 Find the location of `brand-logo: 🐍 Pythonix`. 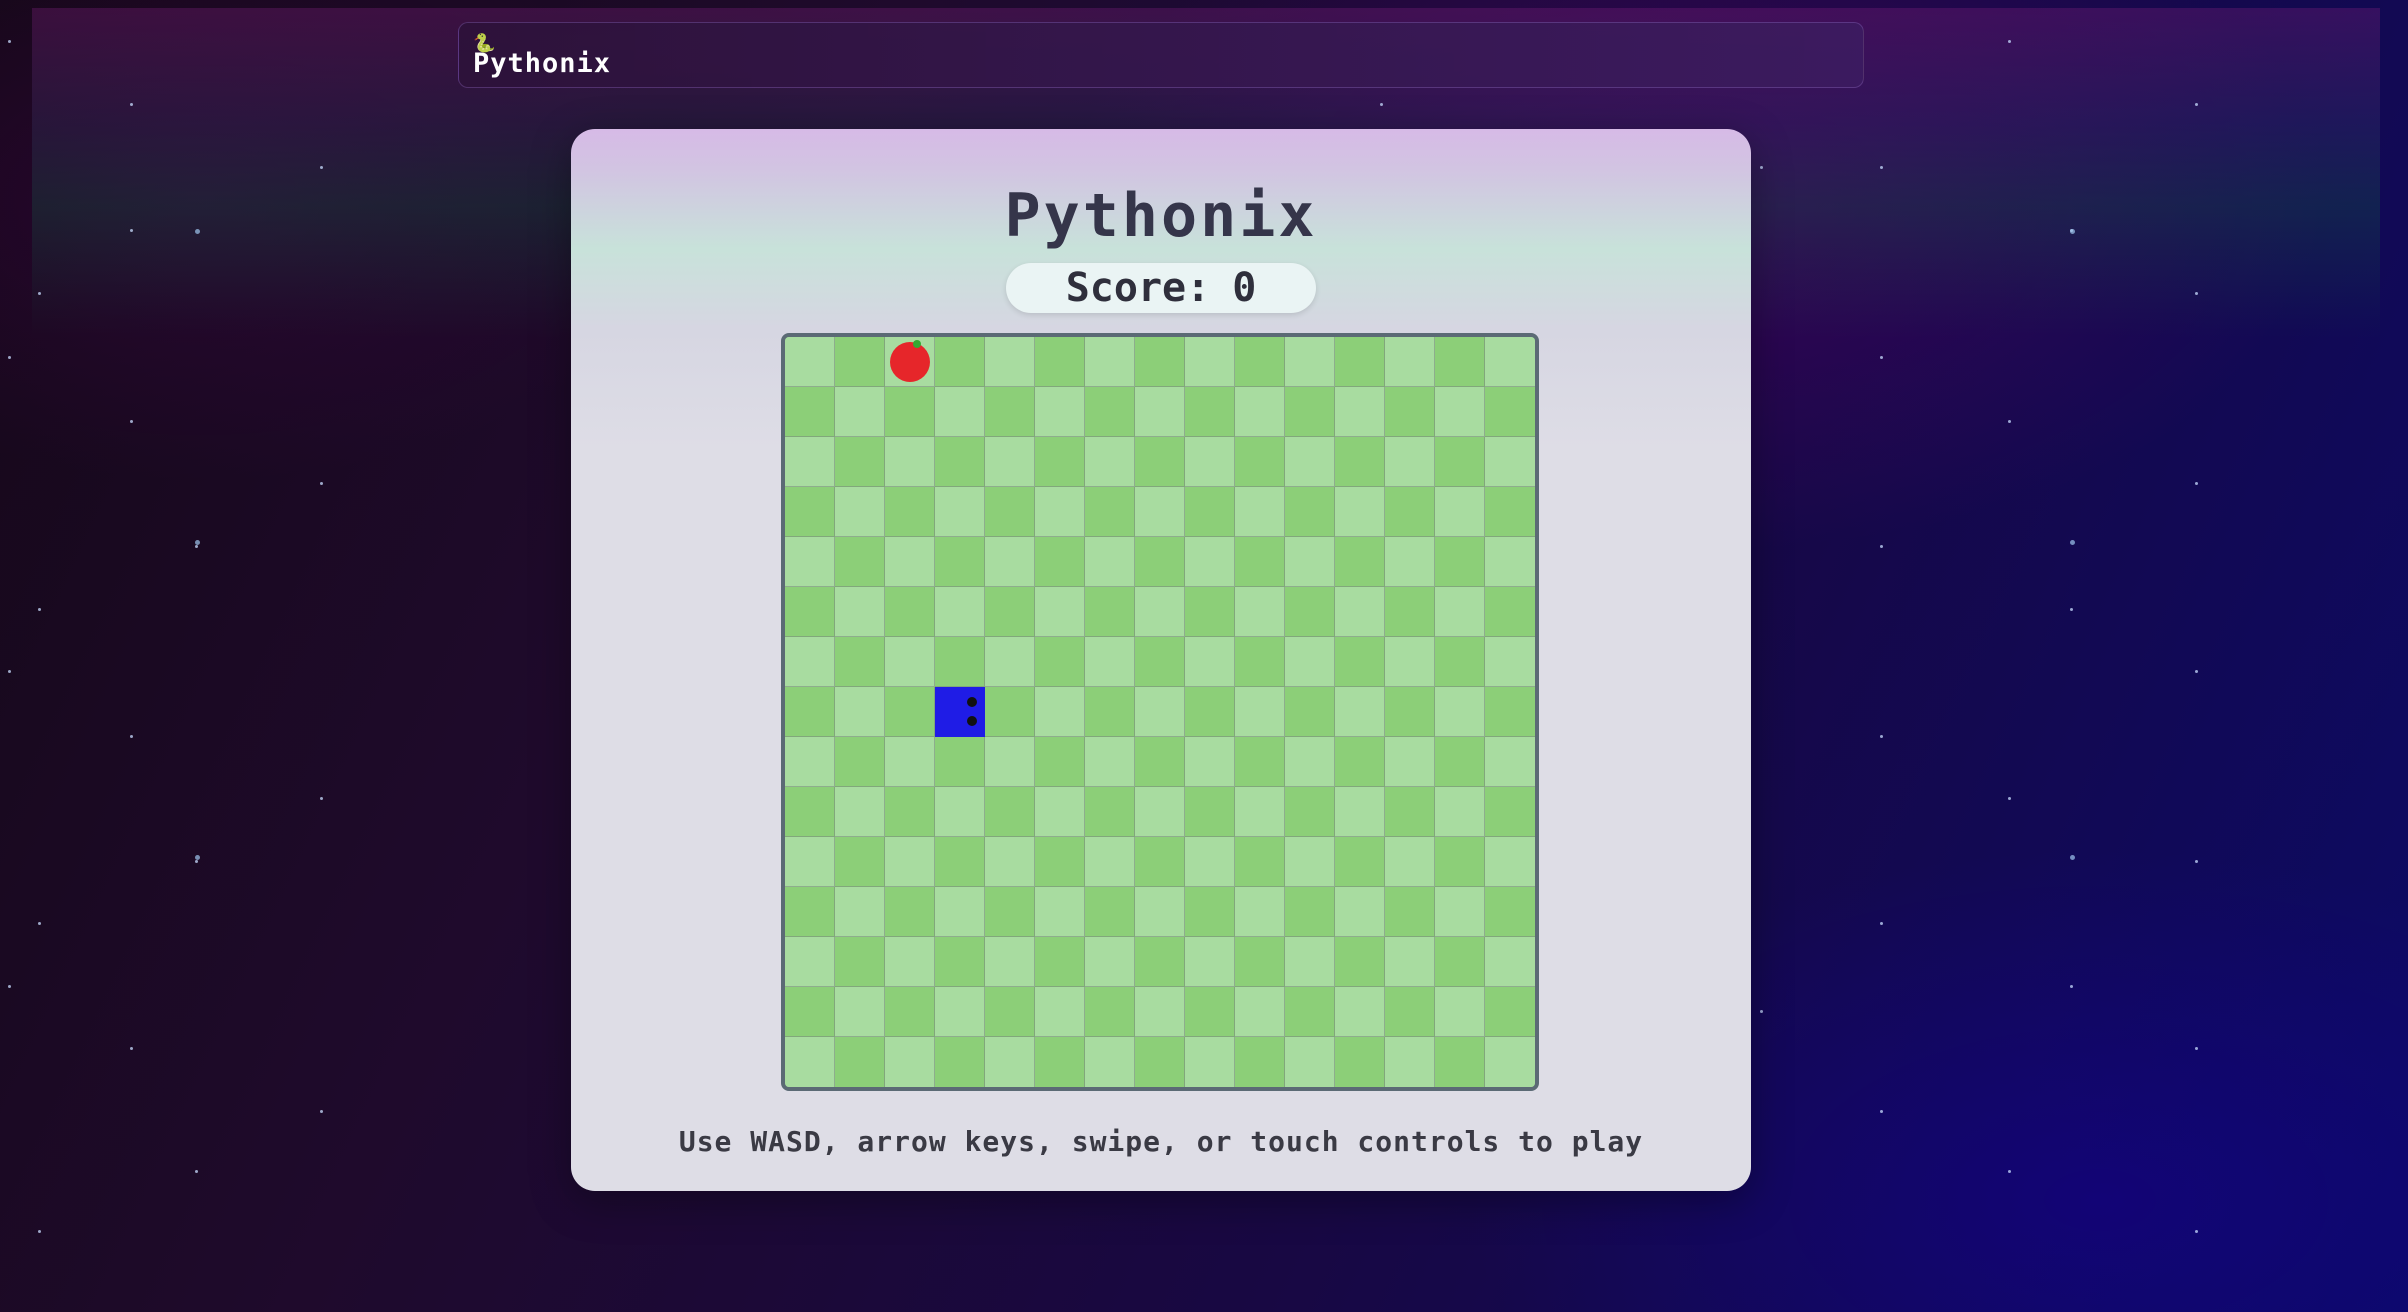

brand-logo: 🐍 Pythonix is located at coordinates (542, 56).